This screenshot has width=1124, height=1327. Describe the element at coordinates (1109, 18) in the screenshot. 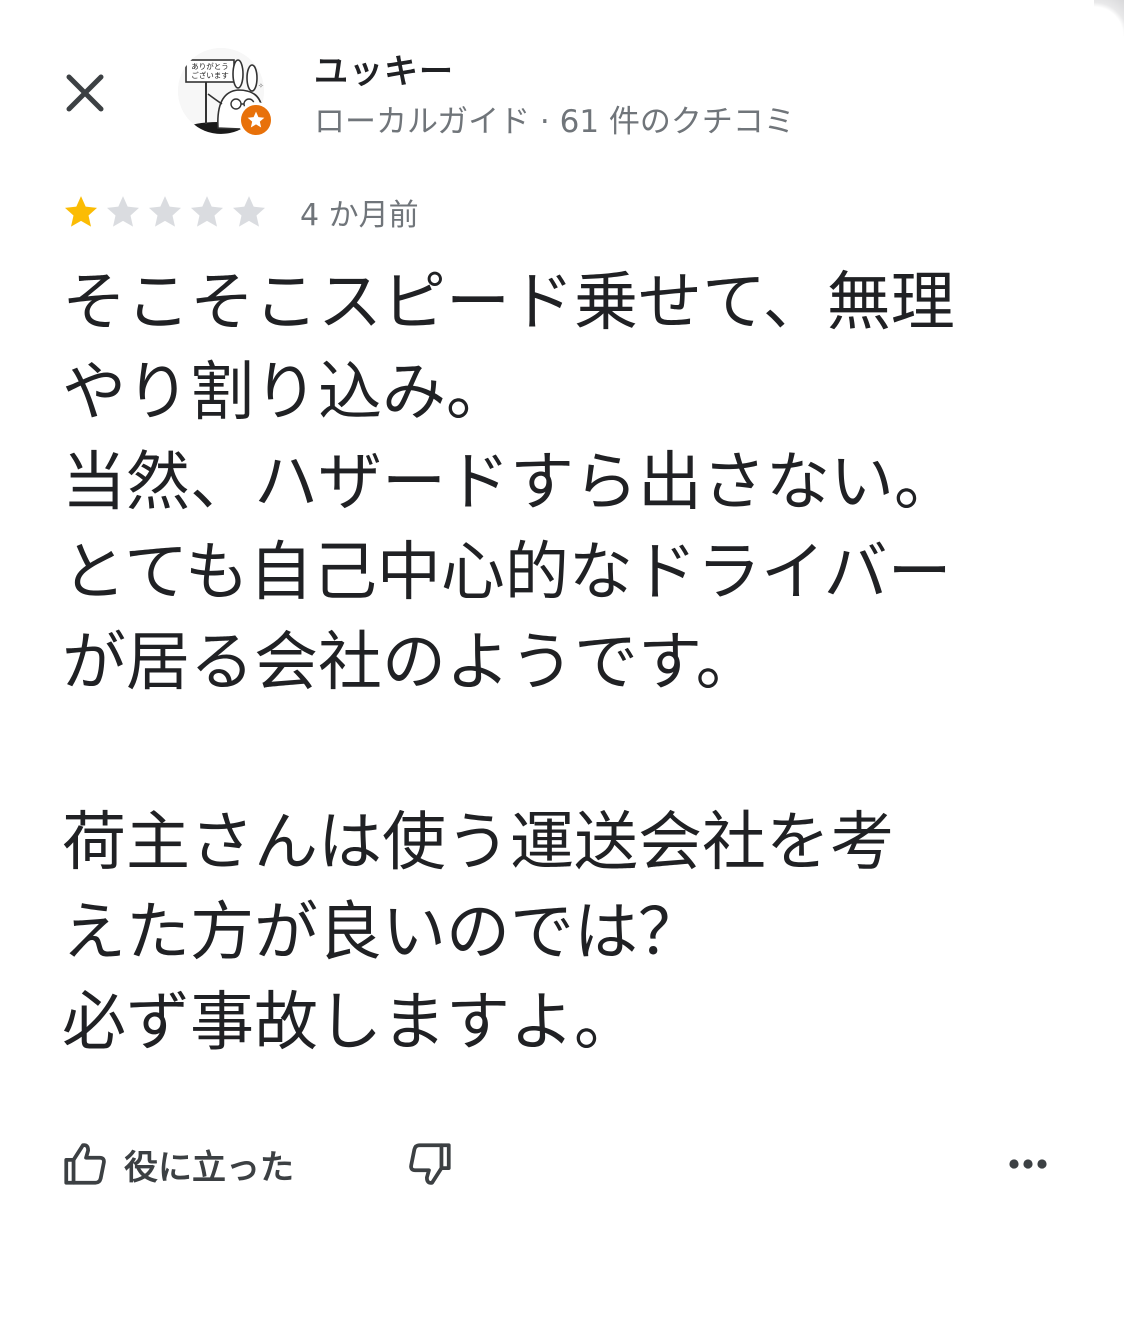

I see `corner-shadow` at that location.